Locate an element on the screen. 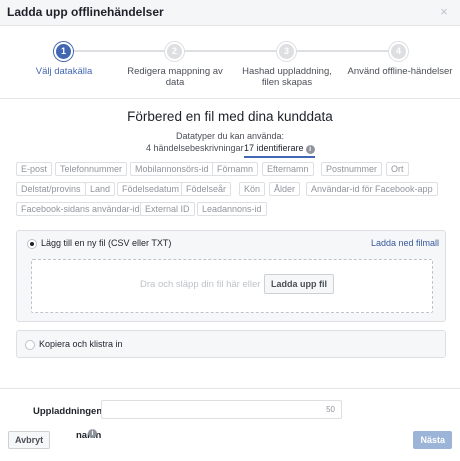  identifier-chip: Postnummer is located at coordinates (352, 169).